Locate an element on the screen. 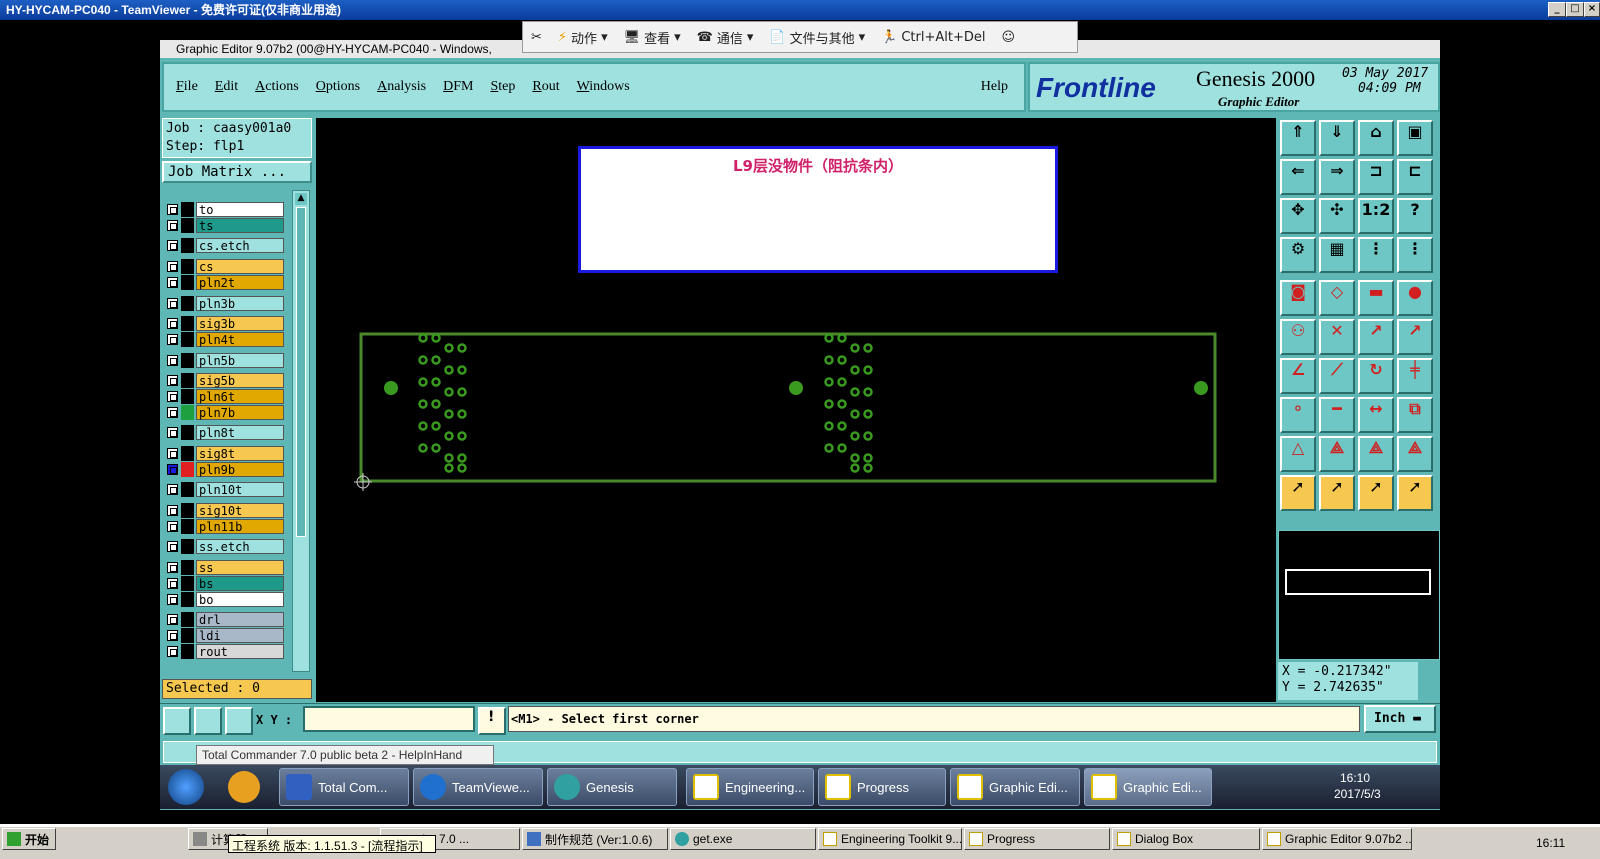 The height and width of the screenshot is (859, 1600). snap-button is located at coordinates (177, 721).